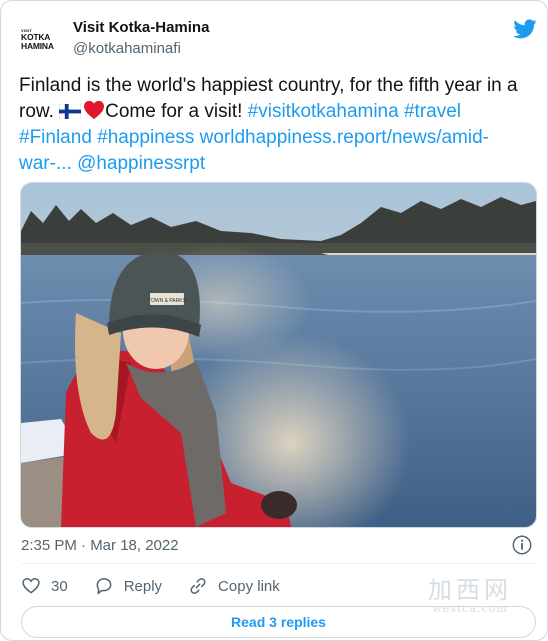 This screenshot has height=641, width=548. I want to click on link-icon, so click(198, 586).